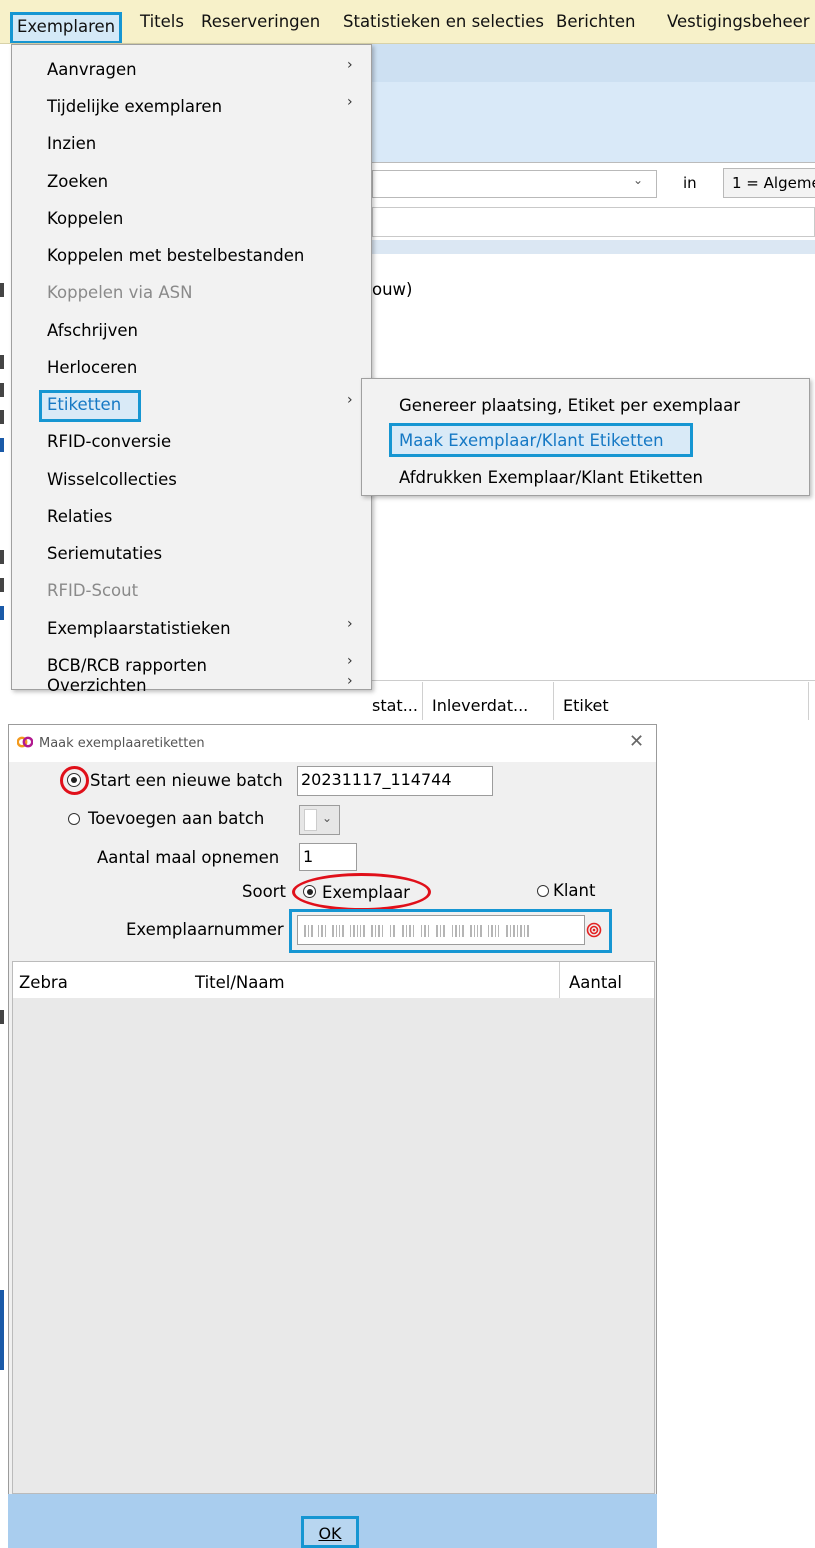  Describe the element at coordinates (186, 780) in the screenshot. I see `start-batch-label: Start een nieuwe batch` at that location.